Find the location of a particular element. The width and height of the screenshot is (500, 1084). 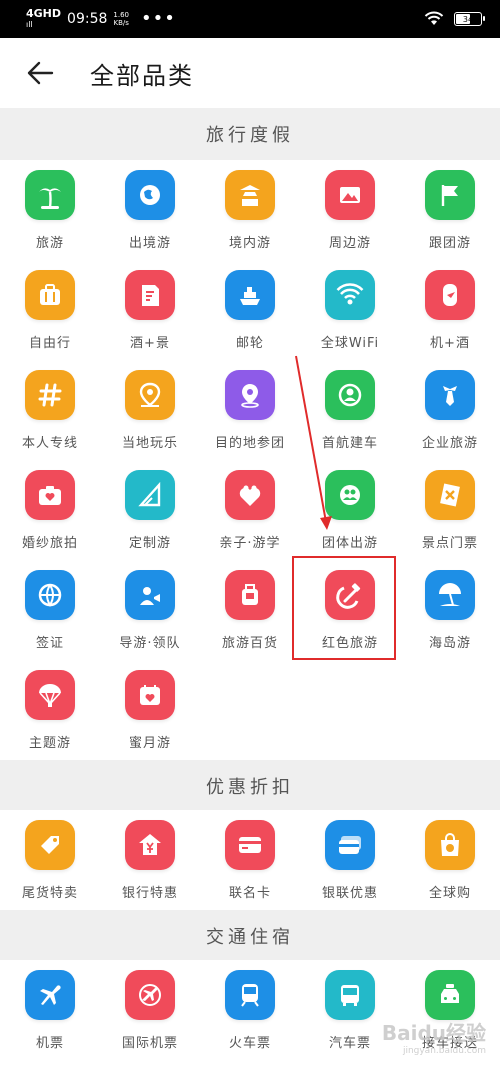

arrow-left-icon is located at coordinates (40, 73).